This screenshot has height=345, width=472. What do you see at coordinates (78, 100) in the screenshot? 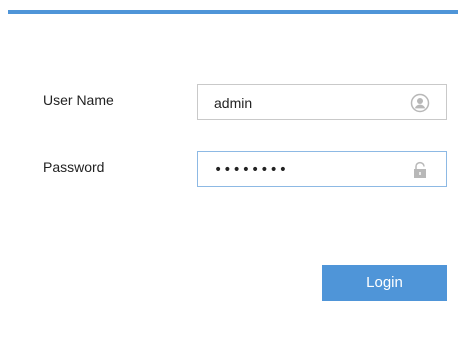
I see `username-label: User Name` at bounding box center [78, 100].